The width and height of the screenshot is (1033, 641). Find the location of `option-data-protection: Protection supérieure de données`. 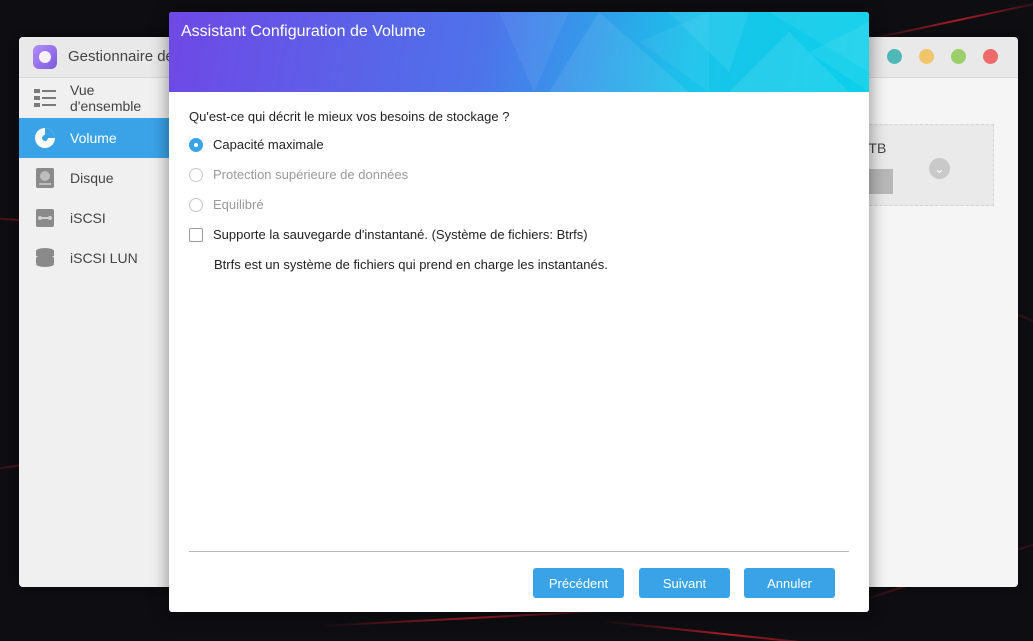

option-data-protection: Protection supérieure de données is located at coordinates (298, 174).